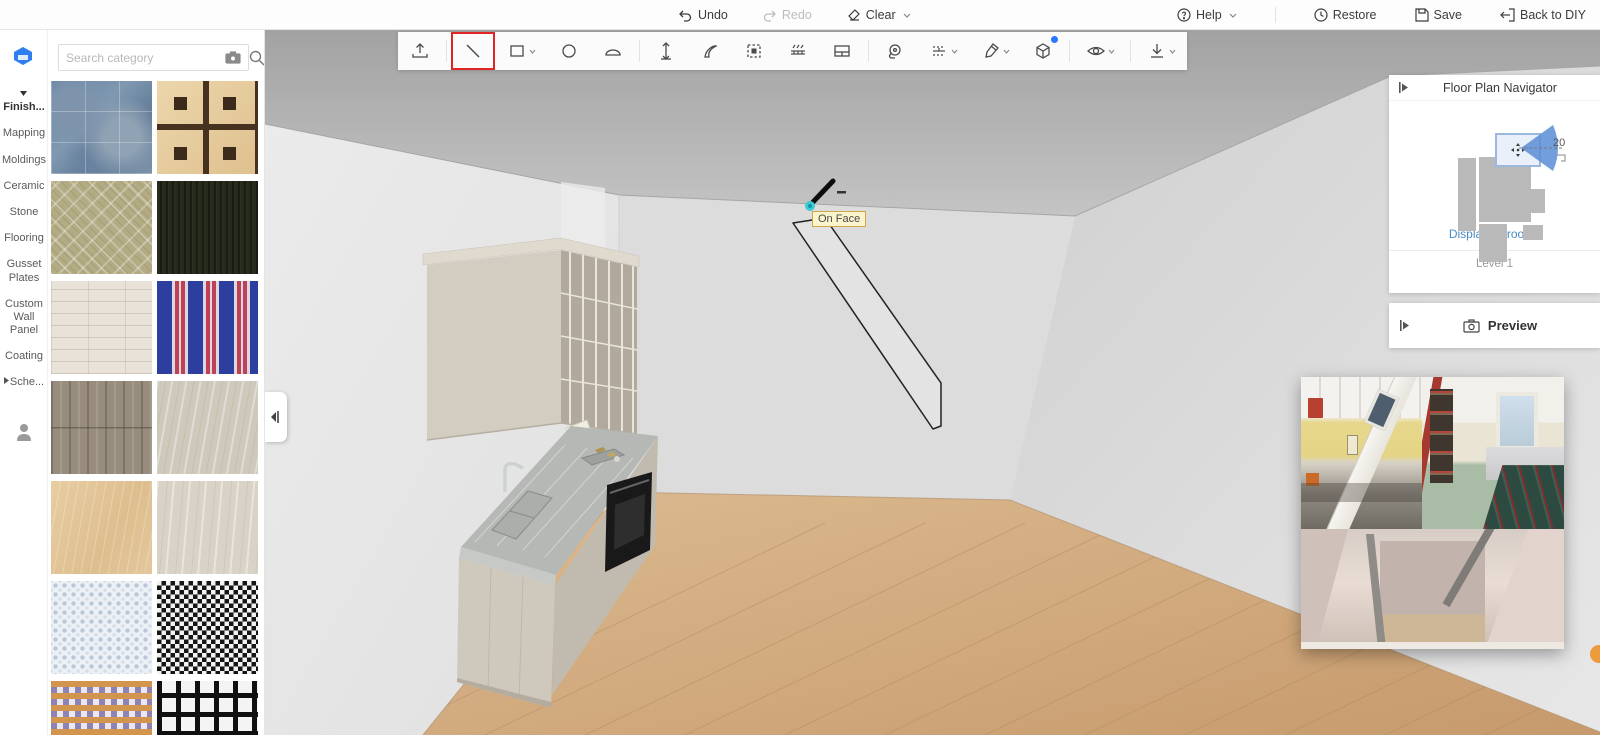 The width and height of the screenshot is (1600, 735). What do you see at coordinates (101, 527) in the screenshot?
I see `swatch-light-oak` at bounding box center [101, 527].